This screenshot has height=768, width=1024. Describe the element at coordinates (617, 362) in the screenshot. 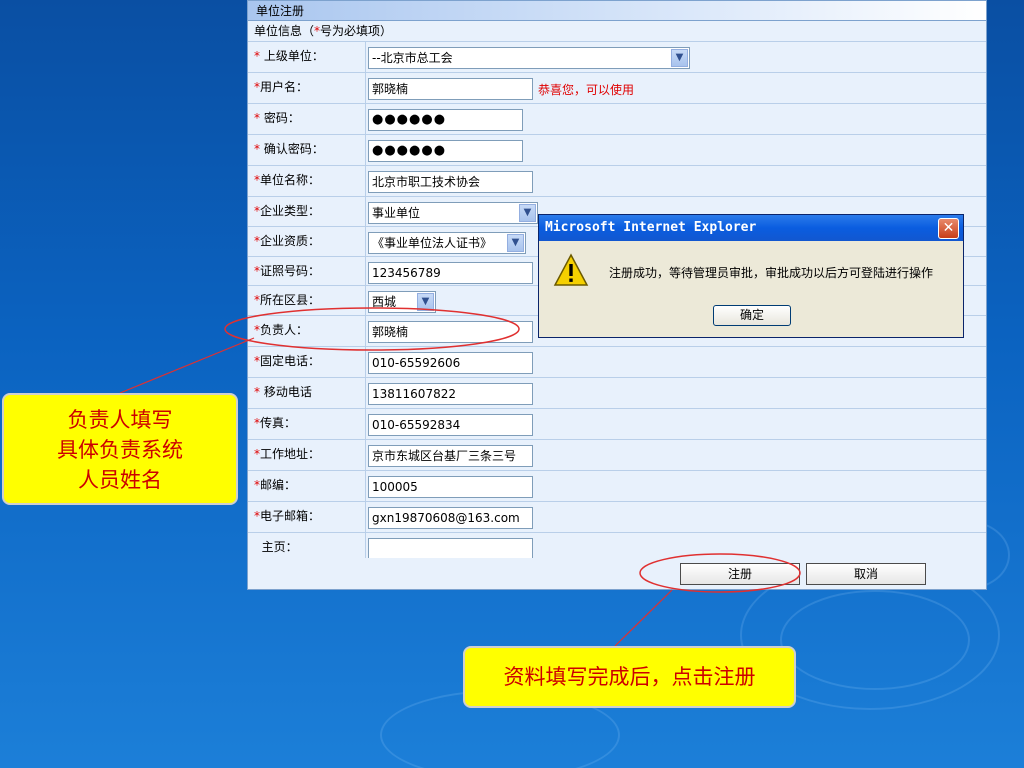

I see `row-landline: *固定电话： 010-65592606` at that location.